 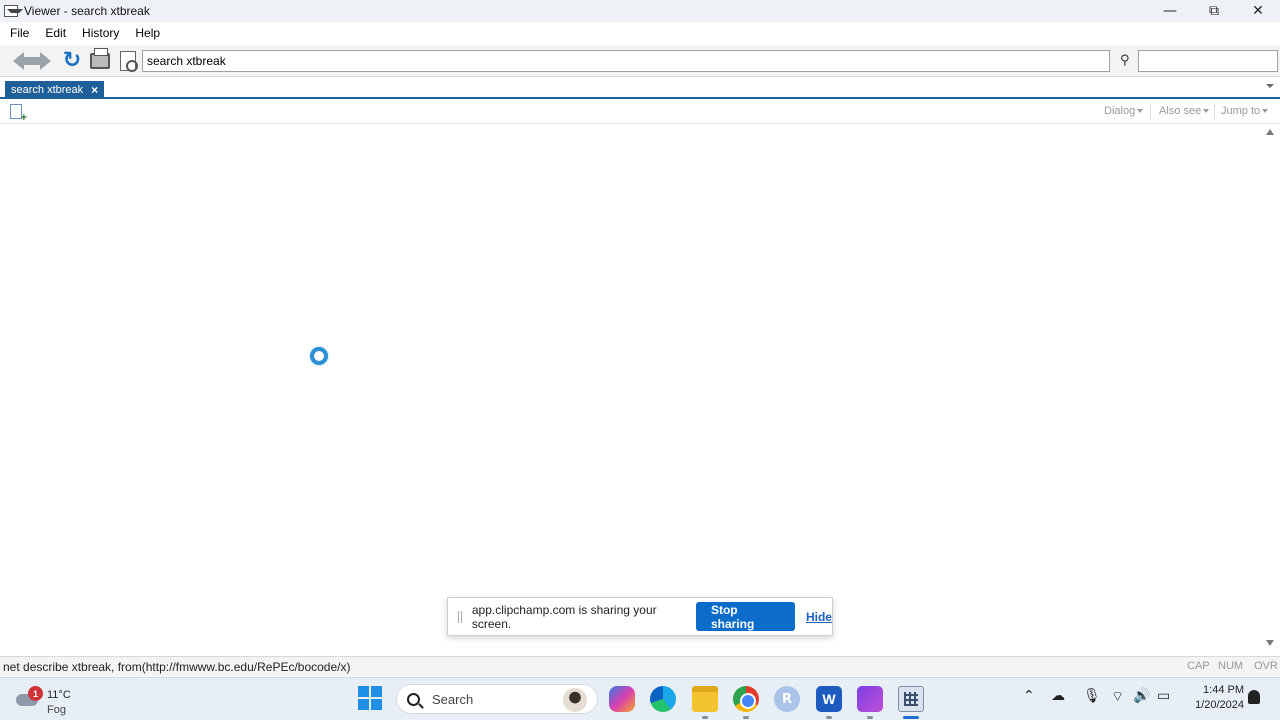 What do you see at coordinates (87, 11) in the screenshot?
I see `window-title: Viewer - search xtbreak` at bounding box center [87, 11].